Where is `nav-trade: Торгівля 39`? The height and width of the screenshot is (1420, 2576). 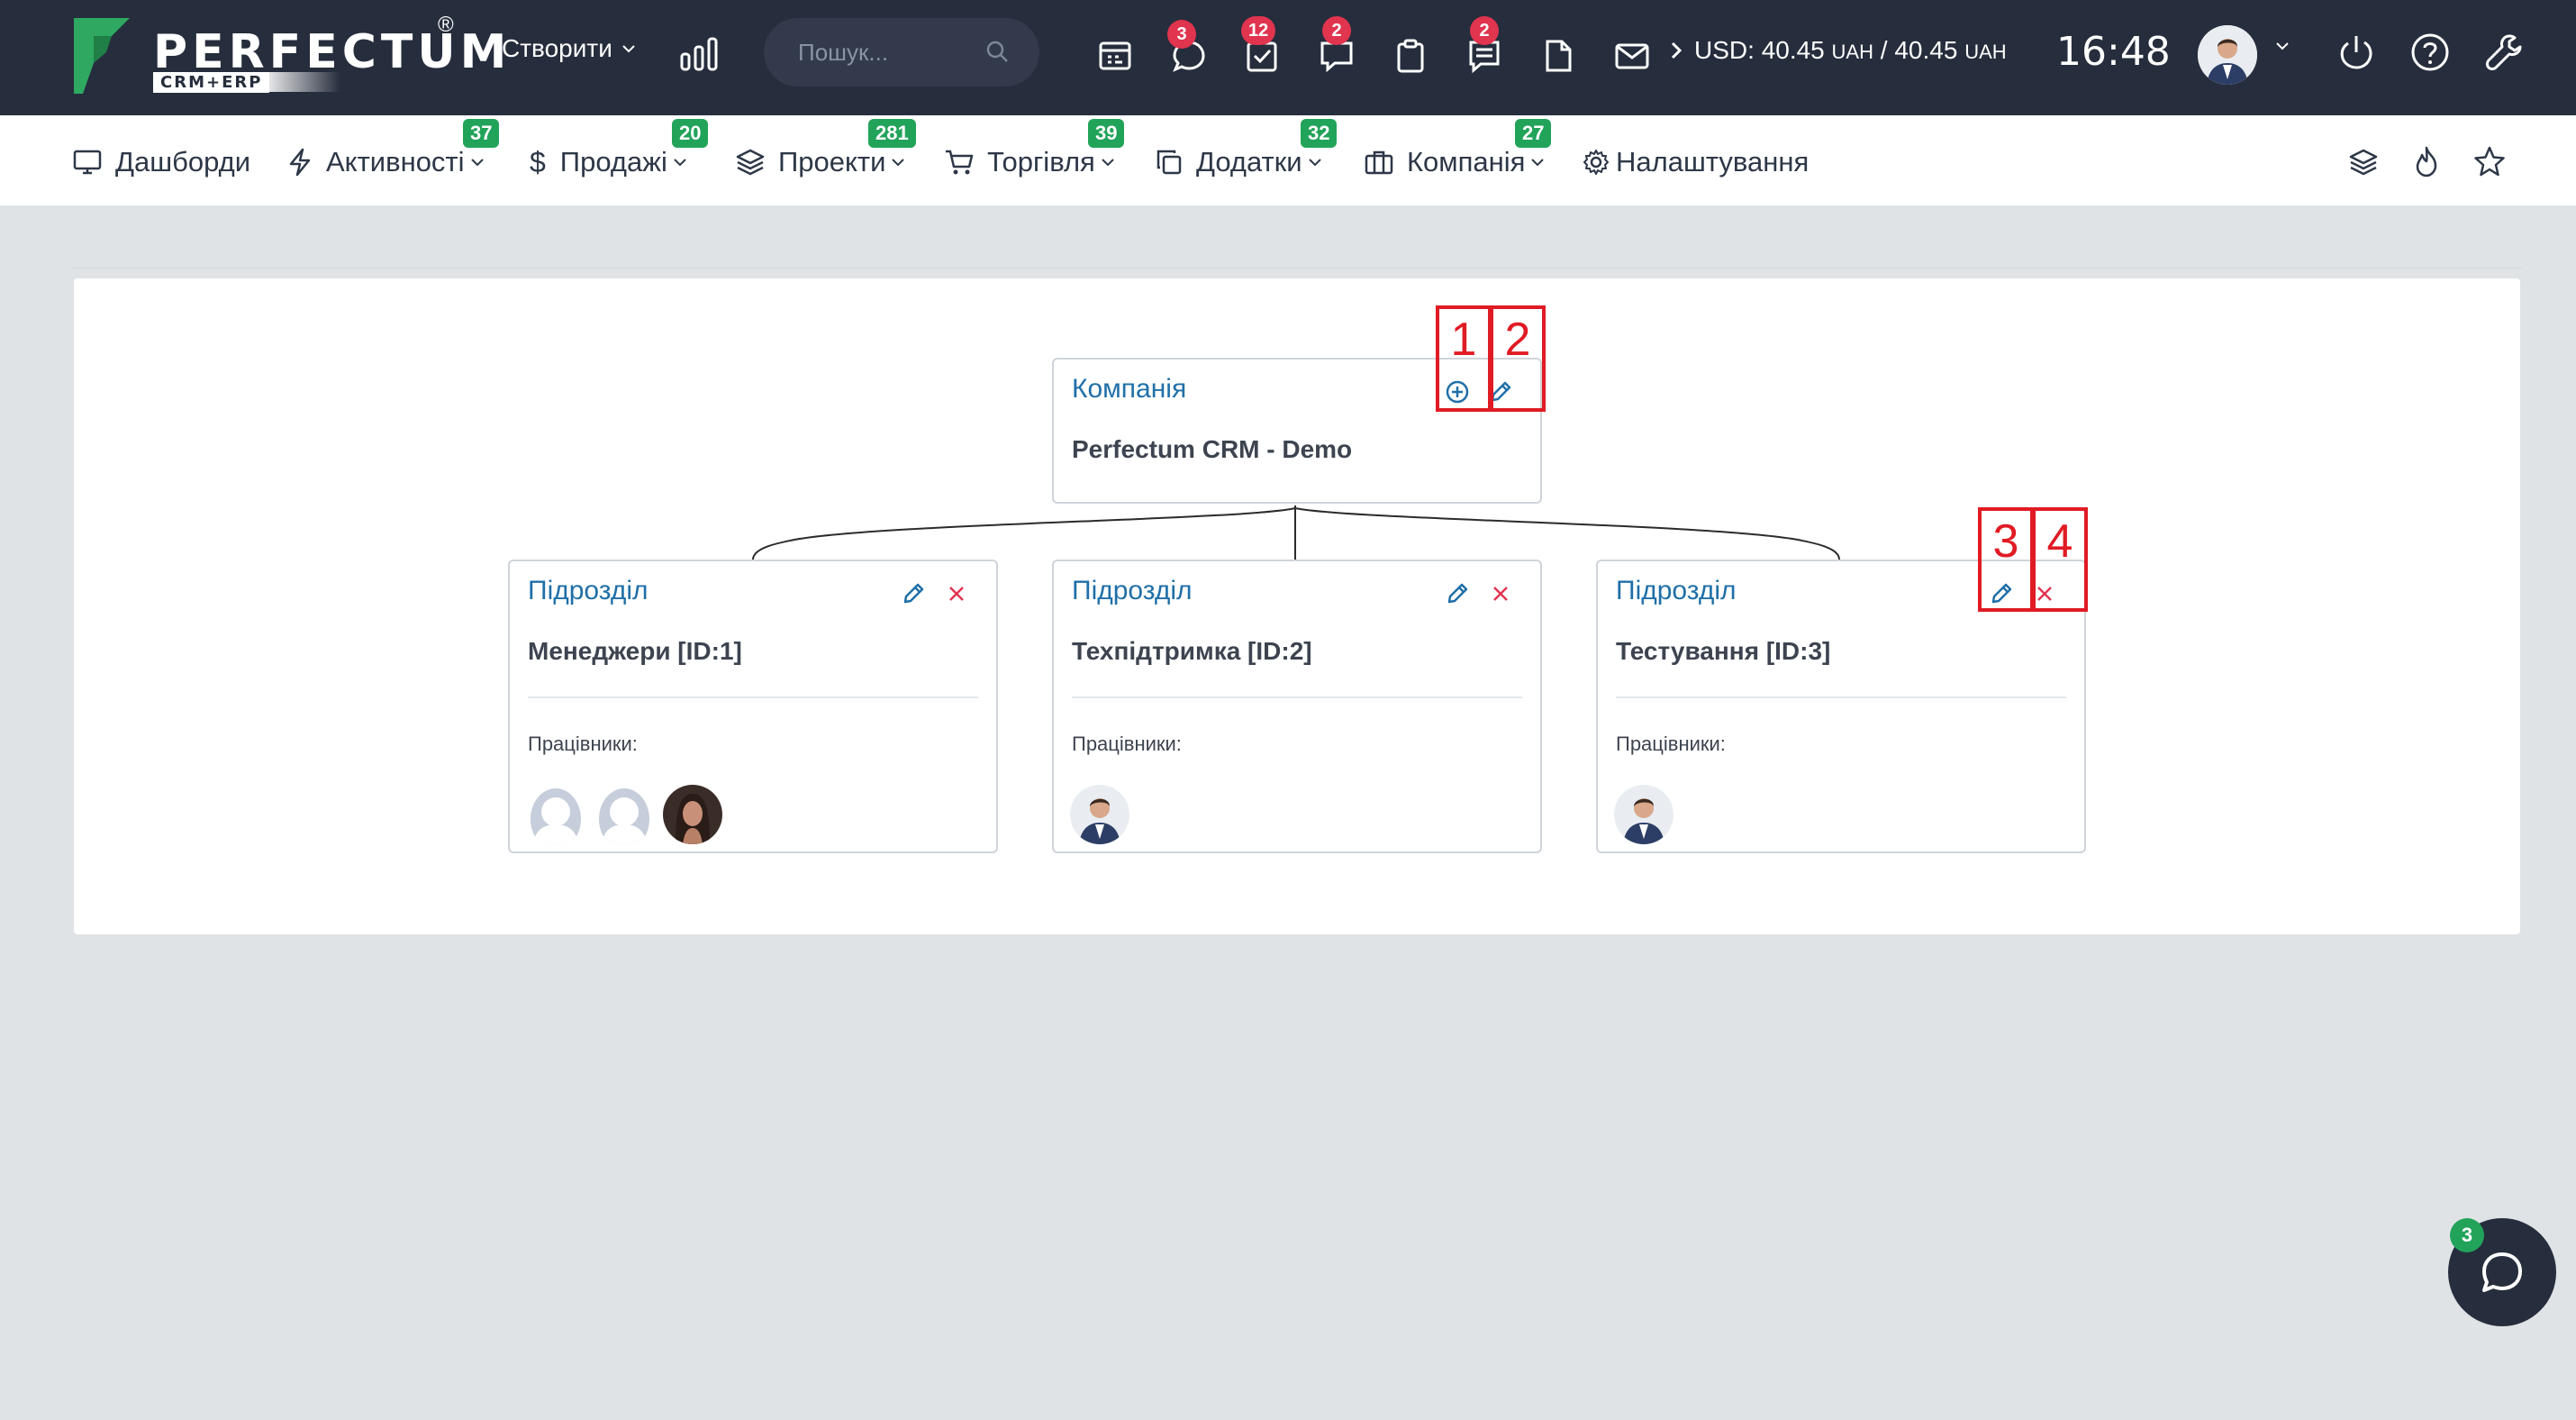
nav-trade: Торгівля 39 is located at coordinates (1034, 150).